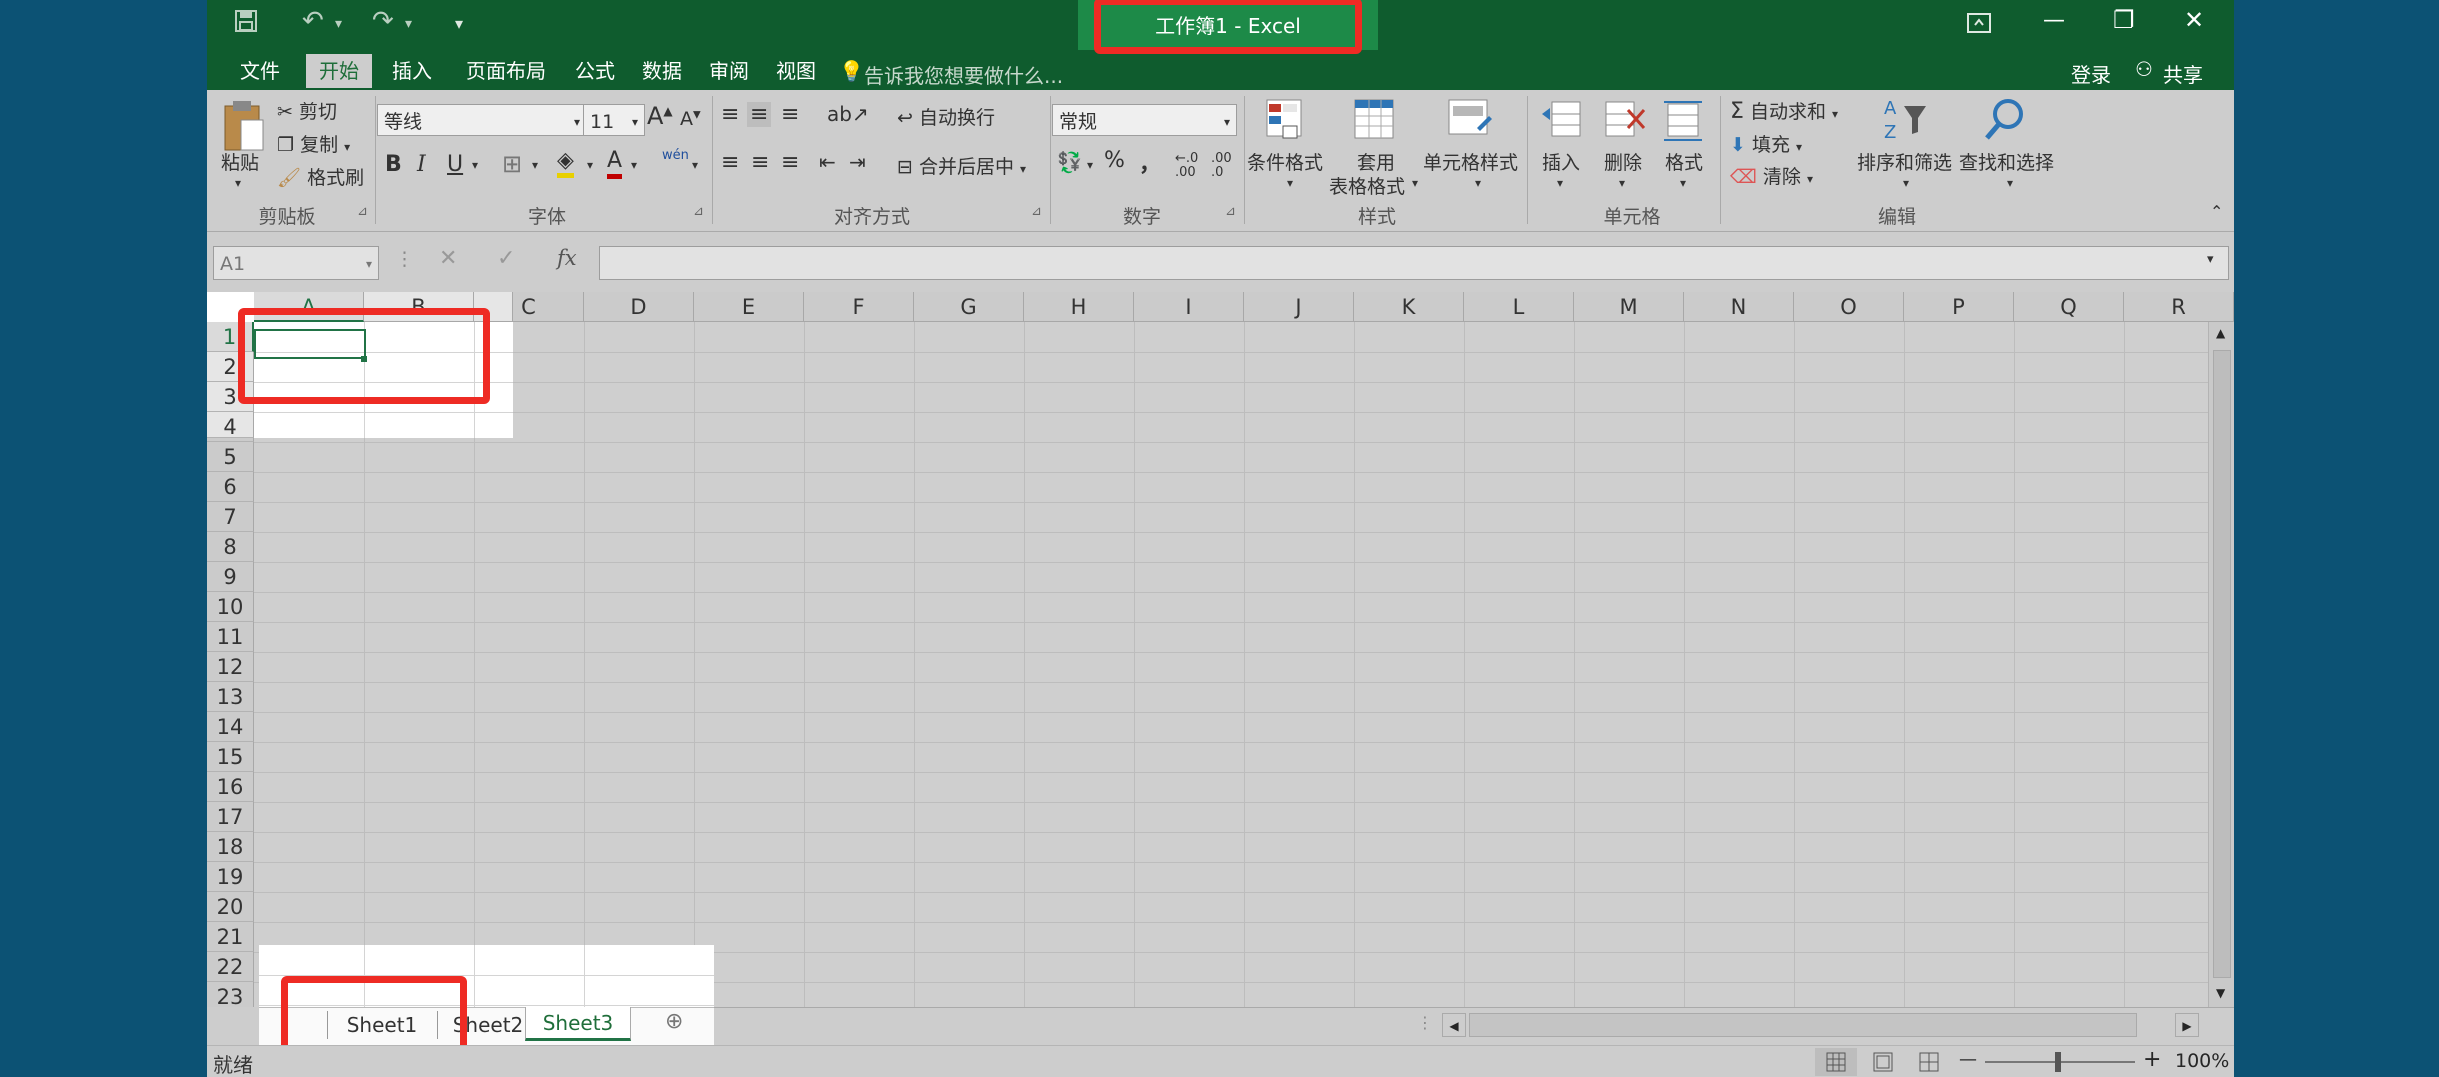  Describe the element at coordinates (1285, 122) in the screenshot. I see `conditional-format-icon` at that location.